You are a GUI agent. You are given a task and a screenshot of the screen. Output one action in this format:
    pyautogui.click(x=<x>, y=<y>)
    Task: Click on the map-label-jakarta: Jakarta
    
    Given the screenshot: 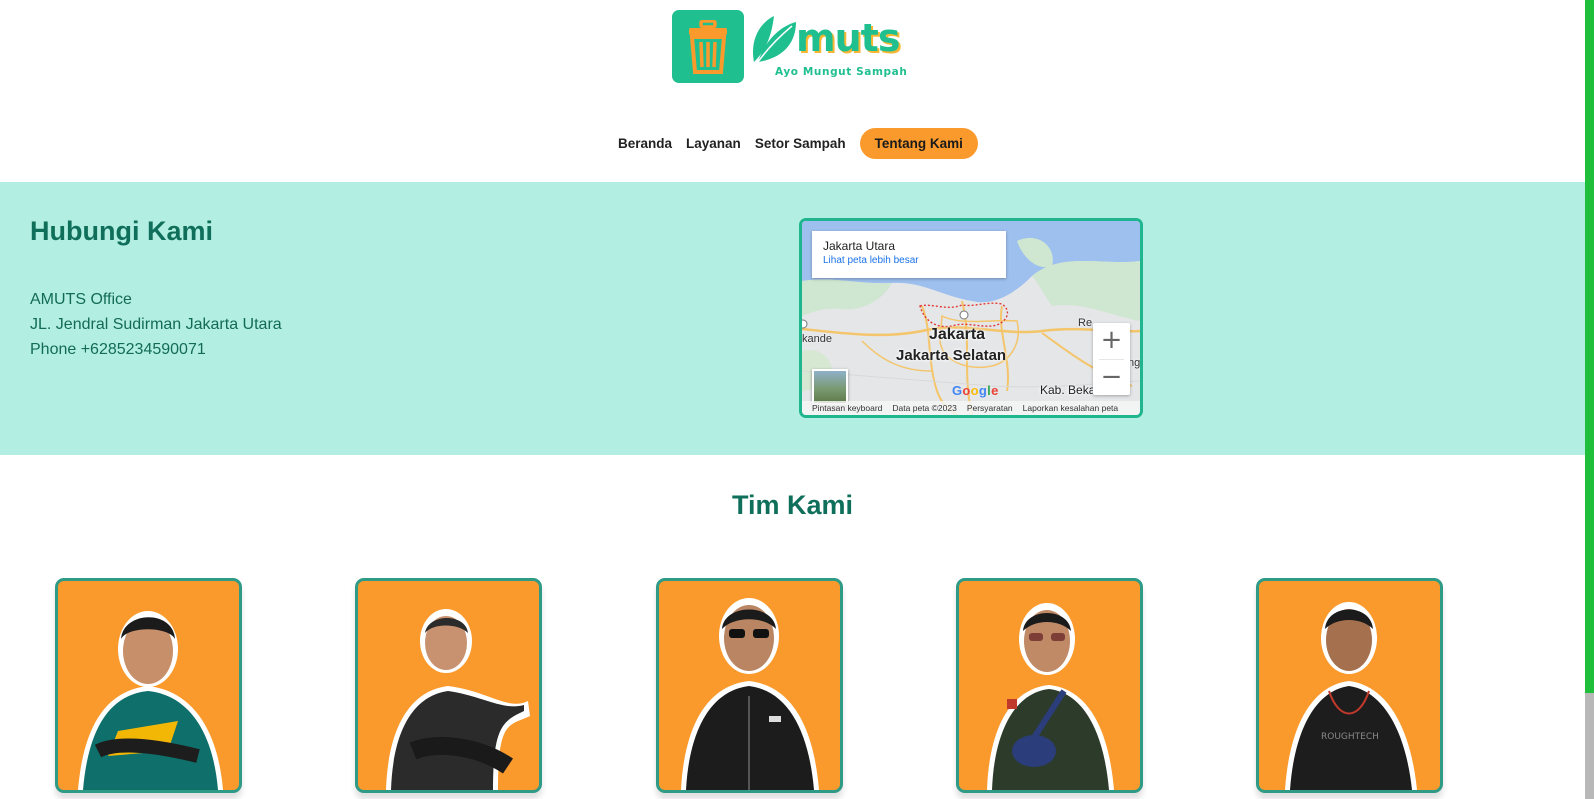 What is the action you would take?
    pyautogui.click(x=957, y=334)
    